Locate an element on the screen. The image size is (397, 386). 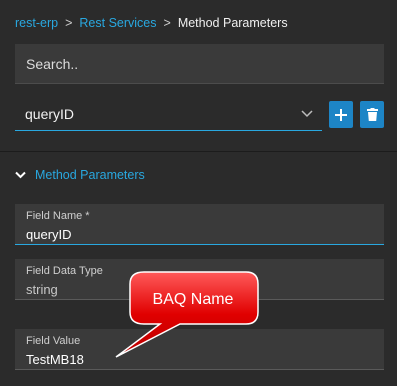
search-placeholder: Search.. is located at coordinates (52, 63).